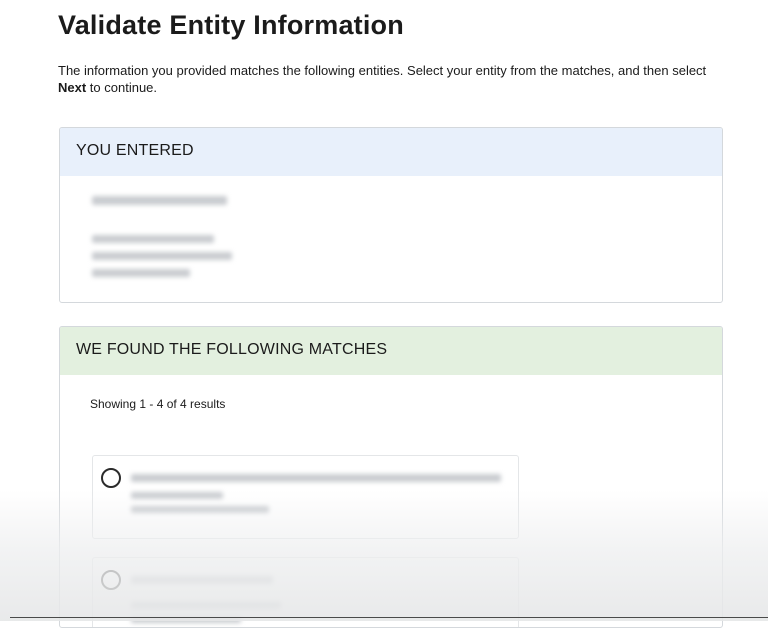 Image resolution: width=768 pixels, height=628 pixels. Describe the element at coordinates (391, 152) in the screenshot. I see `you-entered-header: YOU ENTERED` at that location.